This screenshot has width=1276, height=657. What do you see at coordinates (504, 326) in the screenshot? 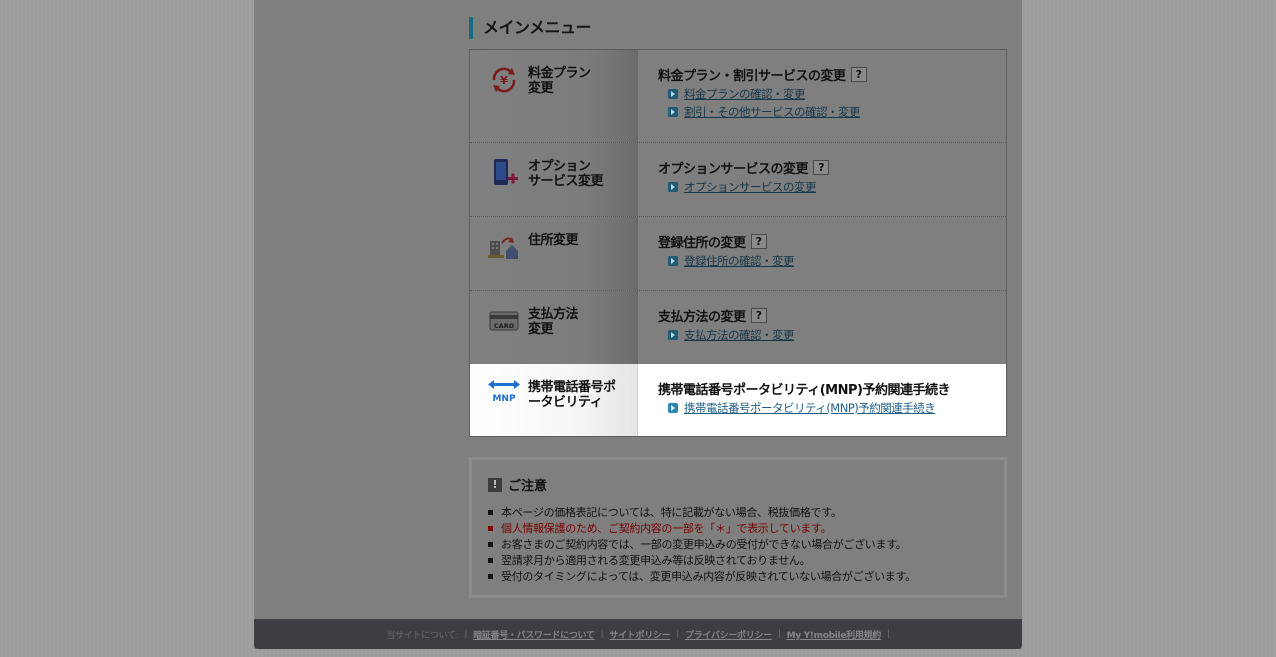
I see `svg-text: CARD` at bounding box center [504, 326].